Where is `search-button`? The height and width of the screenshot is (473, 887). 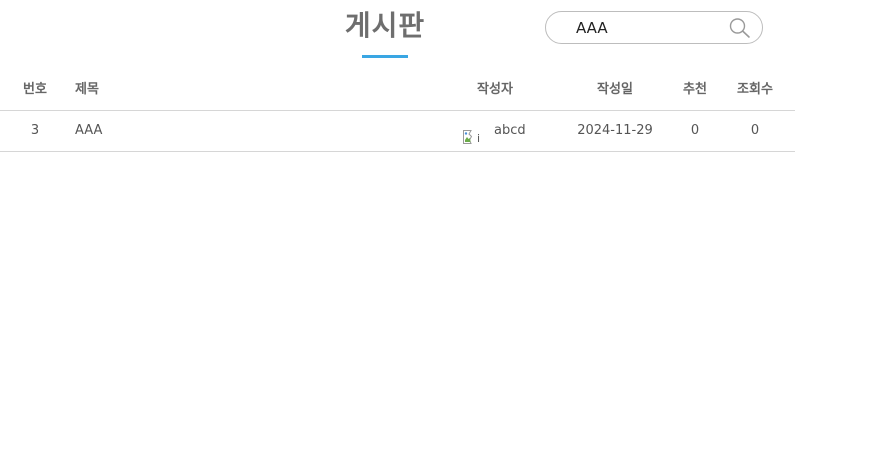 search-button is located at coordinates (740, 28).